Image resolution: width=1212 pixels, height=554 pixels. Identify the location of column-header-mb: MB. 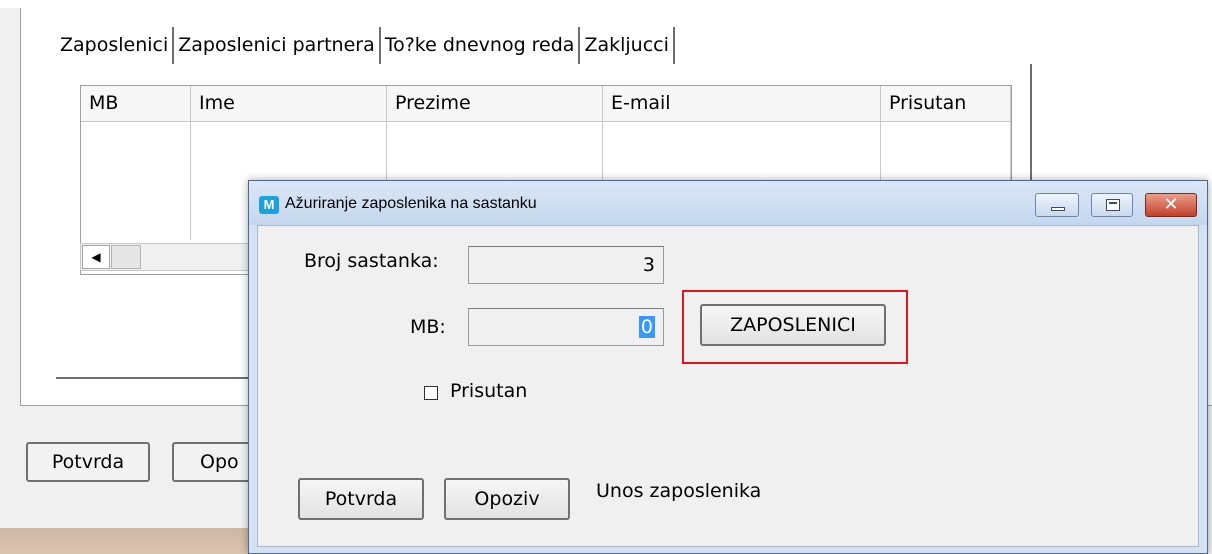
(136, 104).